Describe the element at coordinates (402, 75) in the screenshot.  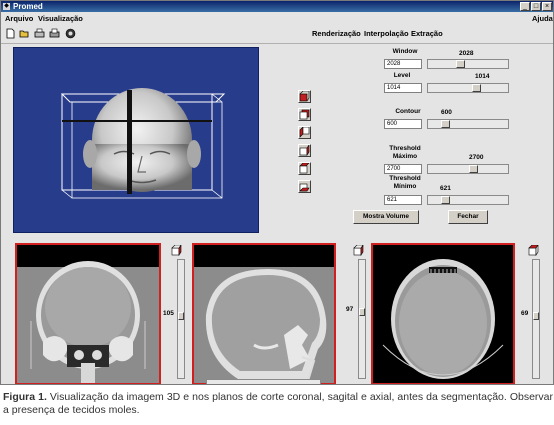
I see `level-label: Level` at that location.